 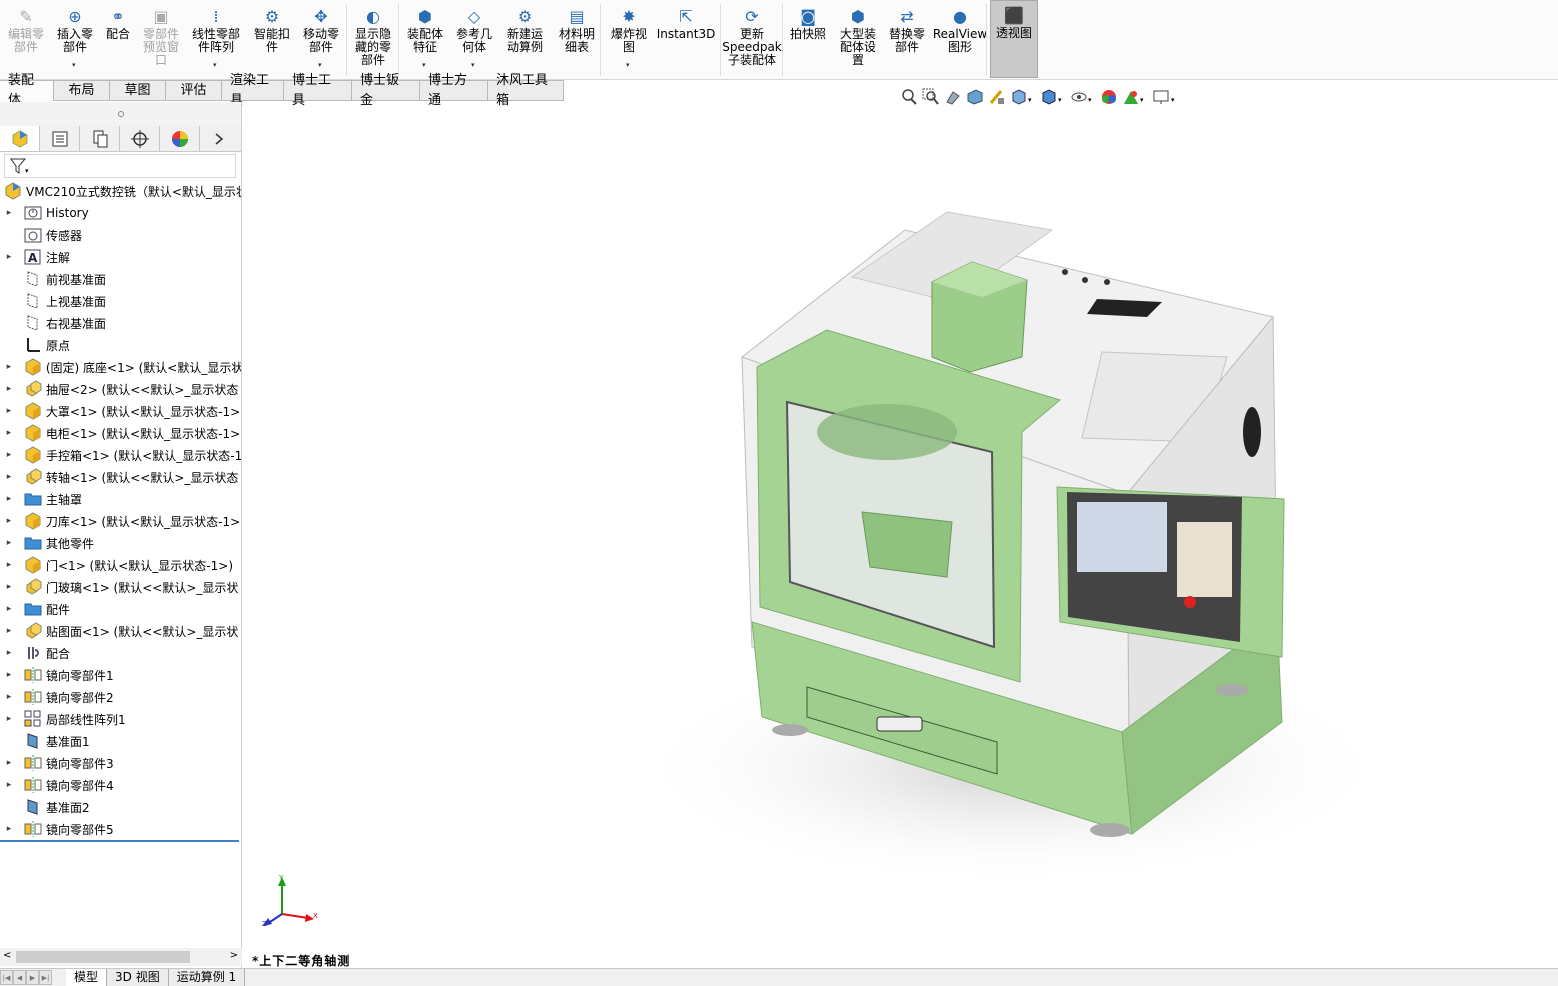 I want to click on tree-node: ▸ 转轴<1> (默认<<默认>_显示状态, so click(x=120, y=477).